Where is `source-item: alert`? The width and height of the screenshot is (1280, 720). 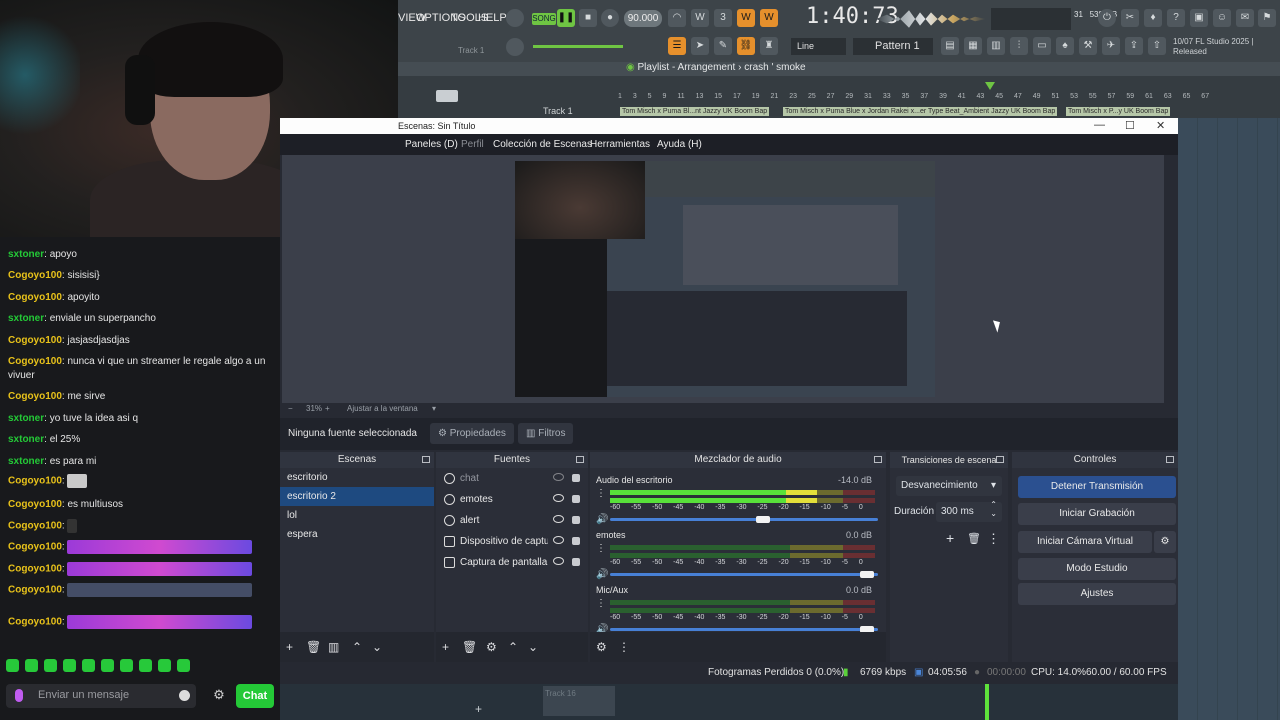
source-item: alert is located at coordinates (512, 520).